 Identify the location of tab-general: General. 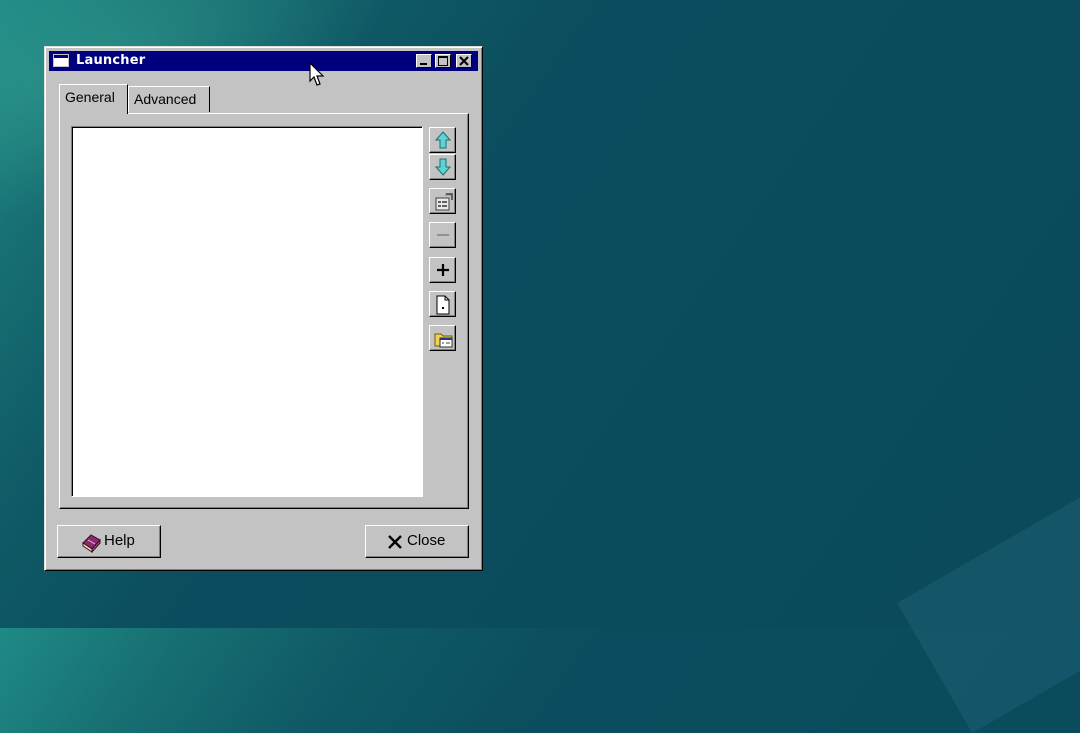
(93, 99).